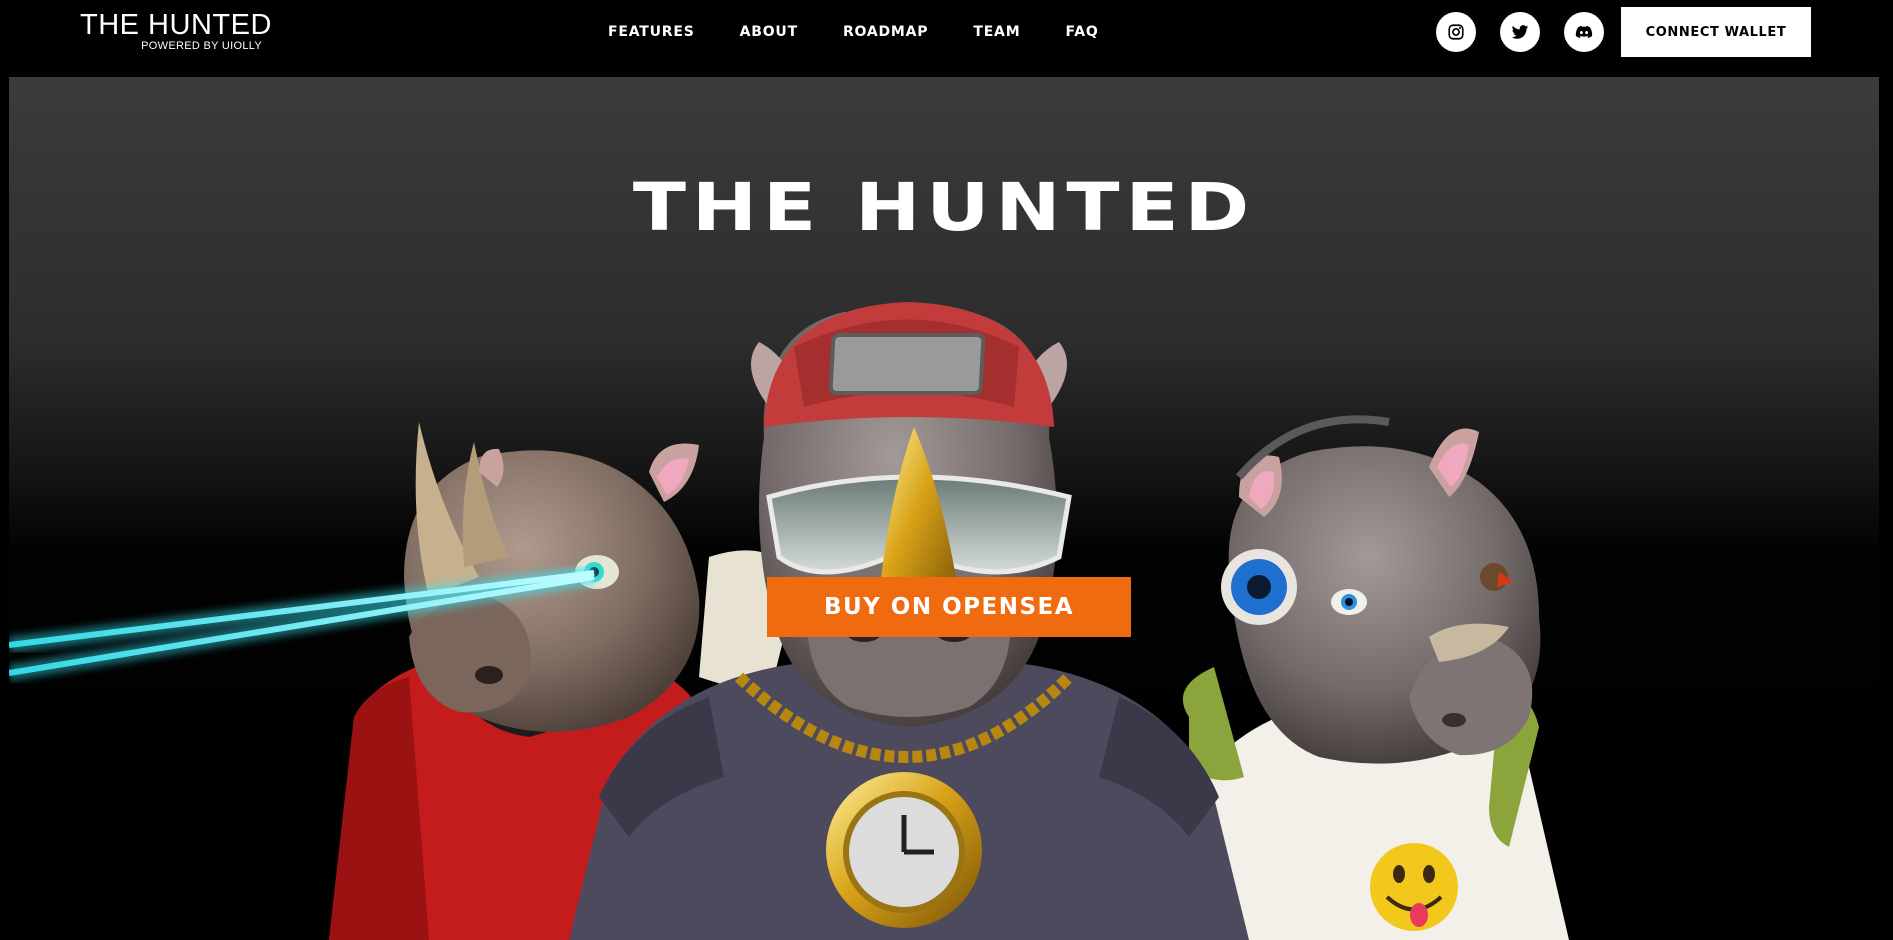 The width and height of the screenshot is (1893, 940). I want to click on logo-title: THE HUNTED, so click(176, 25).